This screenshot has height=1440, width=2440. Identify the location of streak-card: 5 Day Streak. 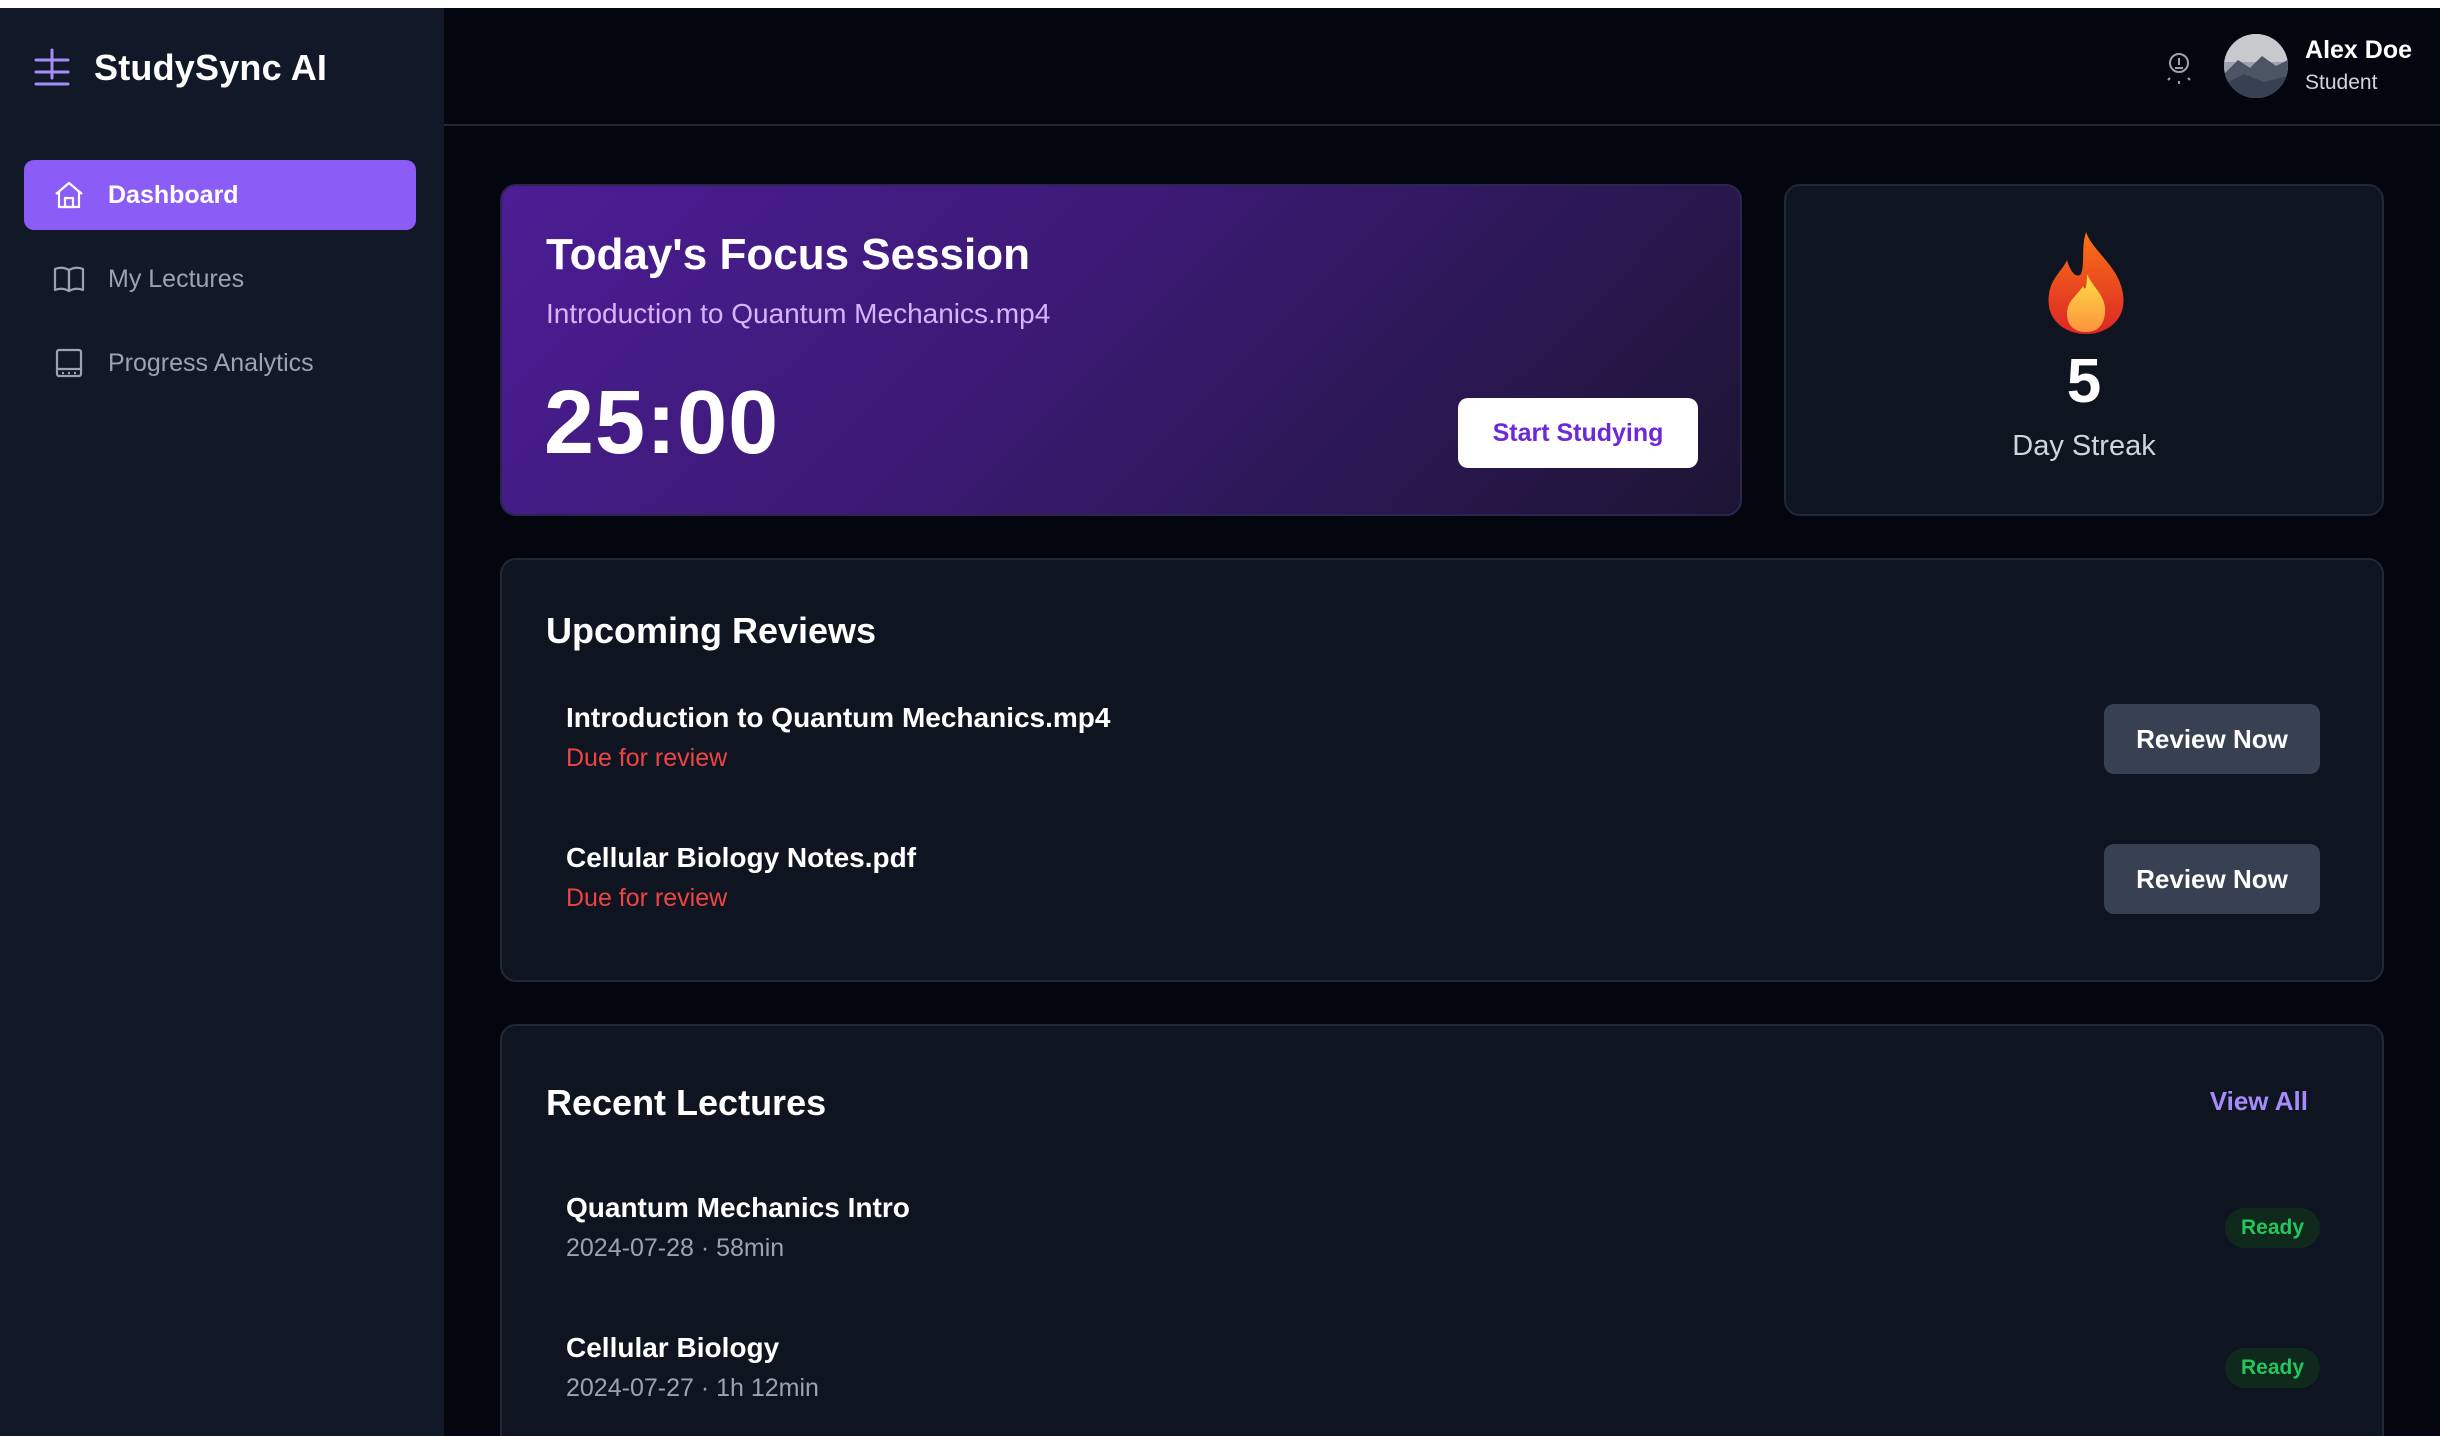
(2084, 350).